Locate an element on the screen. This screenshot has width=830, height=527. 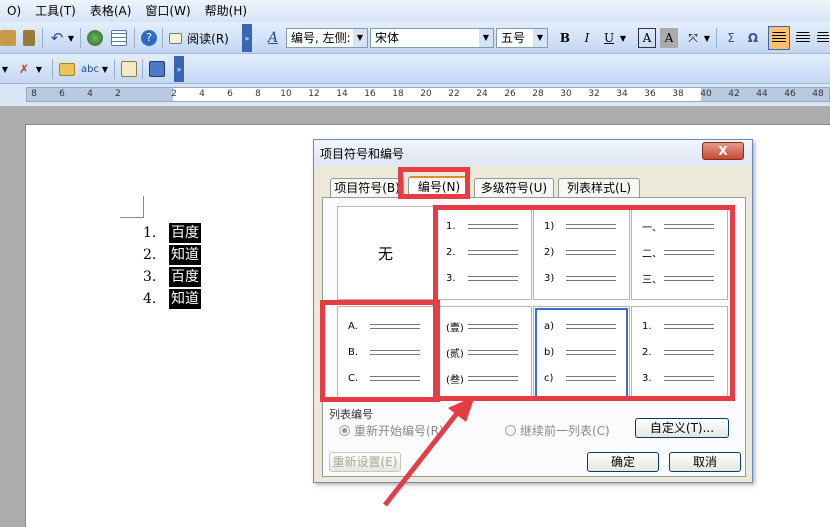
ruler-tick-label: 48 is located at coordinates (818, 94).